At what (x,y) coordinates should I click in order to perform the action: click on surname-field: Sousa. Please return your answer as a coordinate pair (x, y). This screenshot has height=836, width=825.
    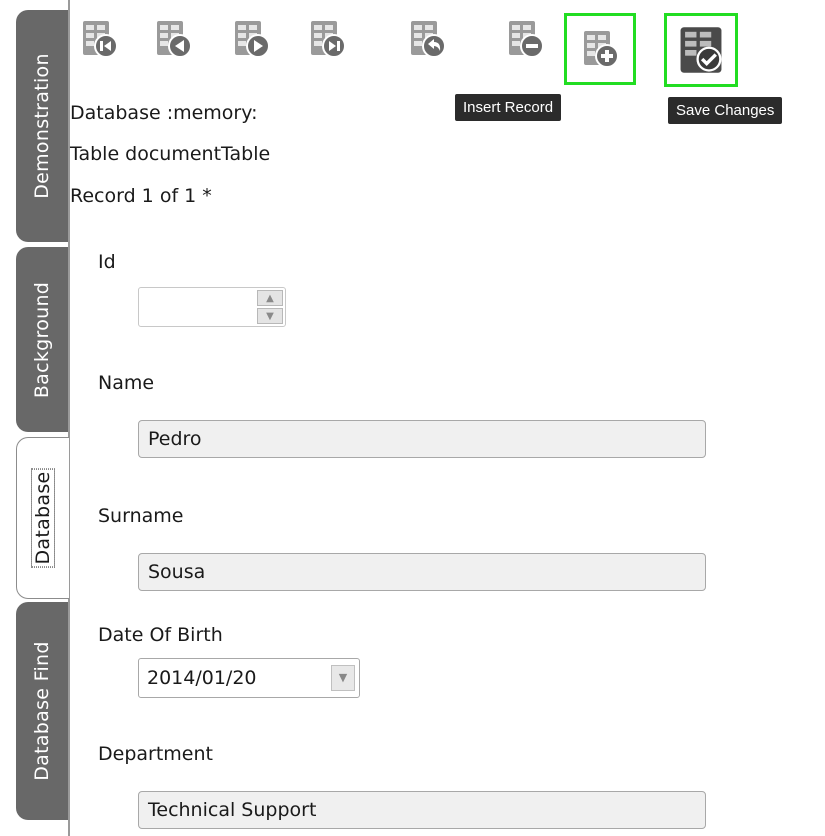
    Looking at the image, I should click on (422, 572).